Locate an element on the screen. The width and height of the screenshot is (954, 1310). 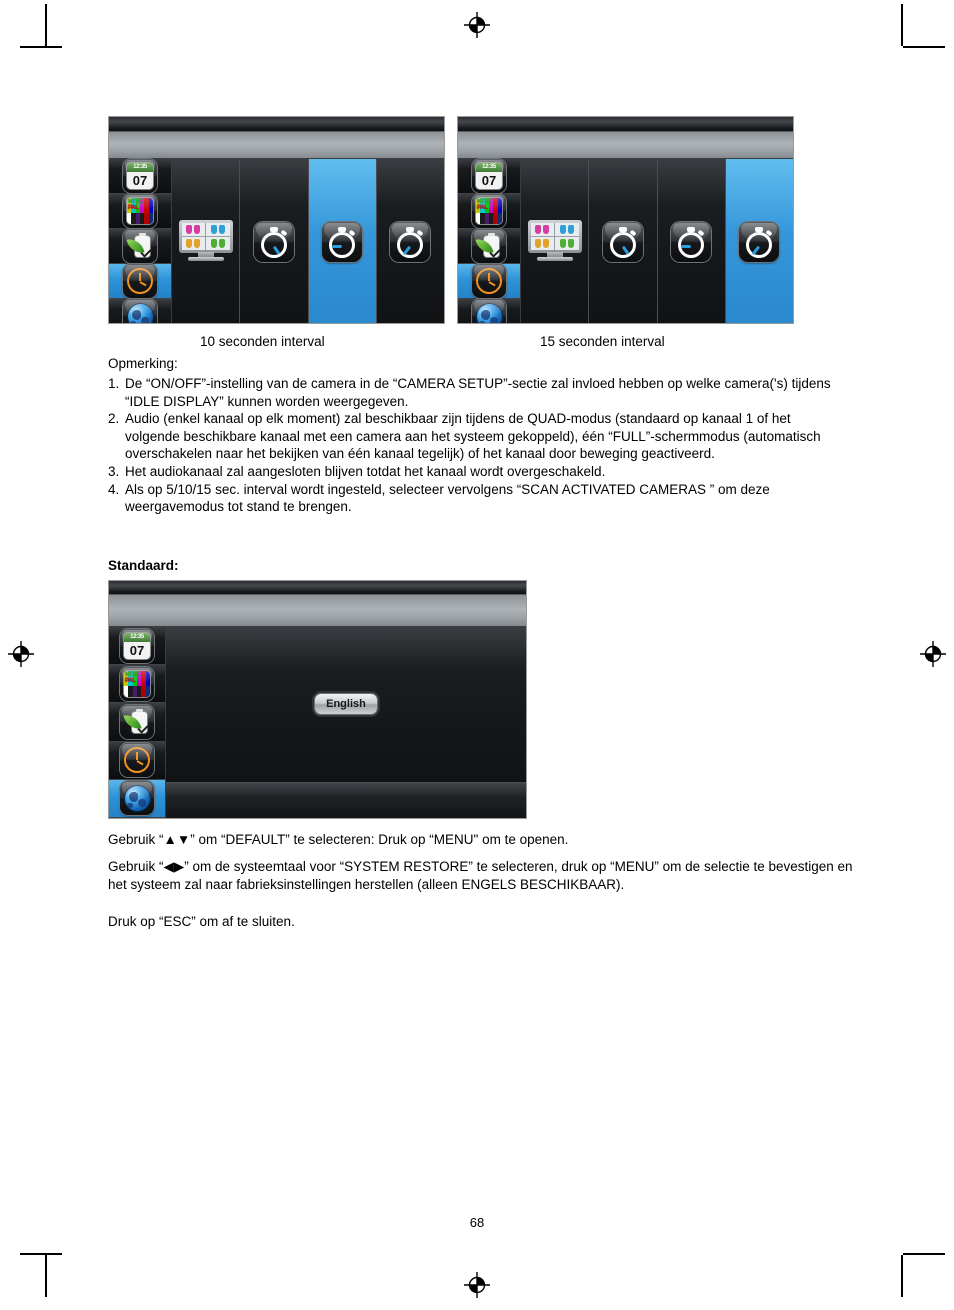
crop-mark-bottom-right-vertical is located at coordinates (902, 1276).